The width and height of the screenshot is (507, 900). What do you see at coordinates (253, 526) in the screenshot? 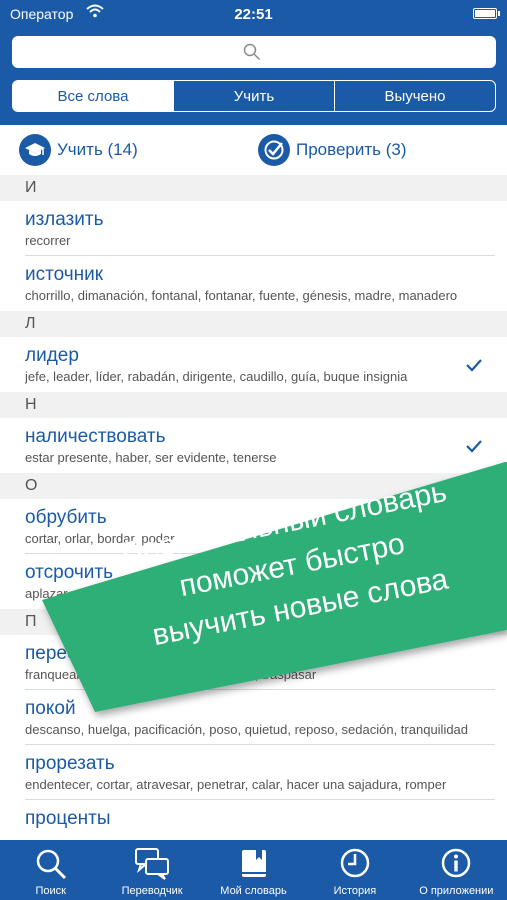
I see `list-item: обрубить cortar, orlar, bordar, podar` at bounding box center [253, 526].